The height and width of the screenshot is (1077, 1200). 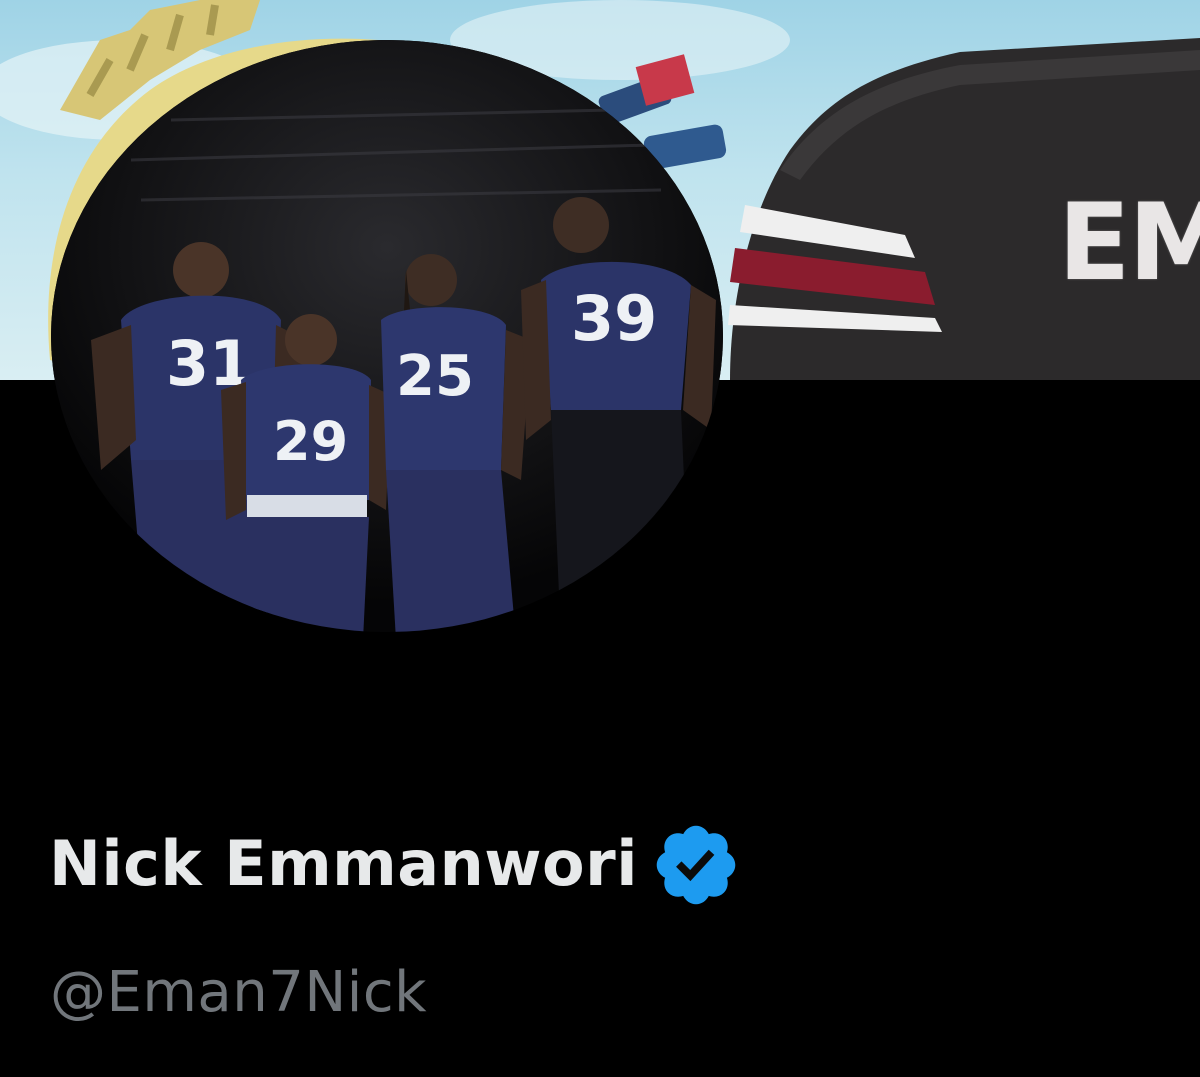 I want to click on verified-badge-icon, so click(x=696, y=865).